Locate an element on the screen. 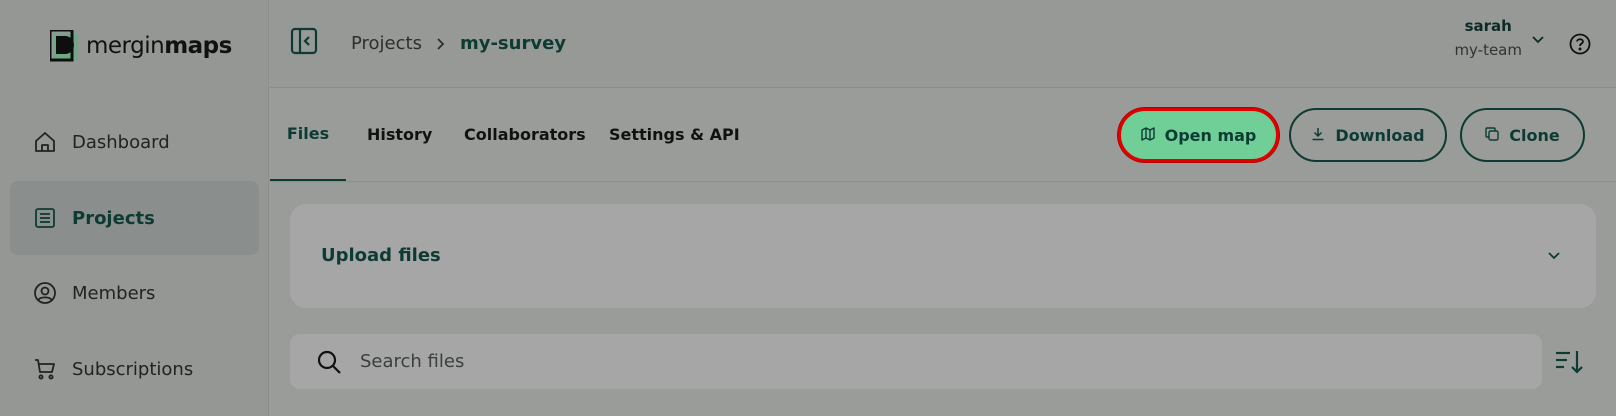  sidebar-item-subscriptions: Subscriptions is located at coordinates (134, 369).